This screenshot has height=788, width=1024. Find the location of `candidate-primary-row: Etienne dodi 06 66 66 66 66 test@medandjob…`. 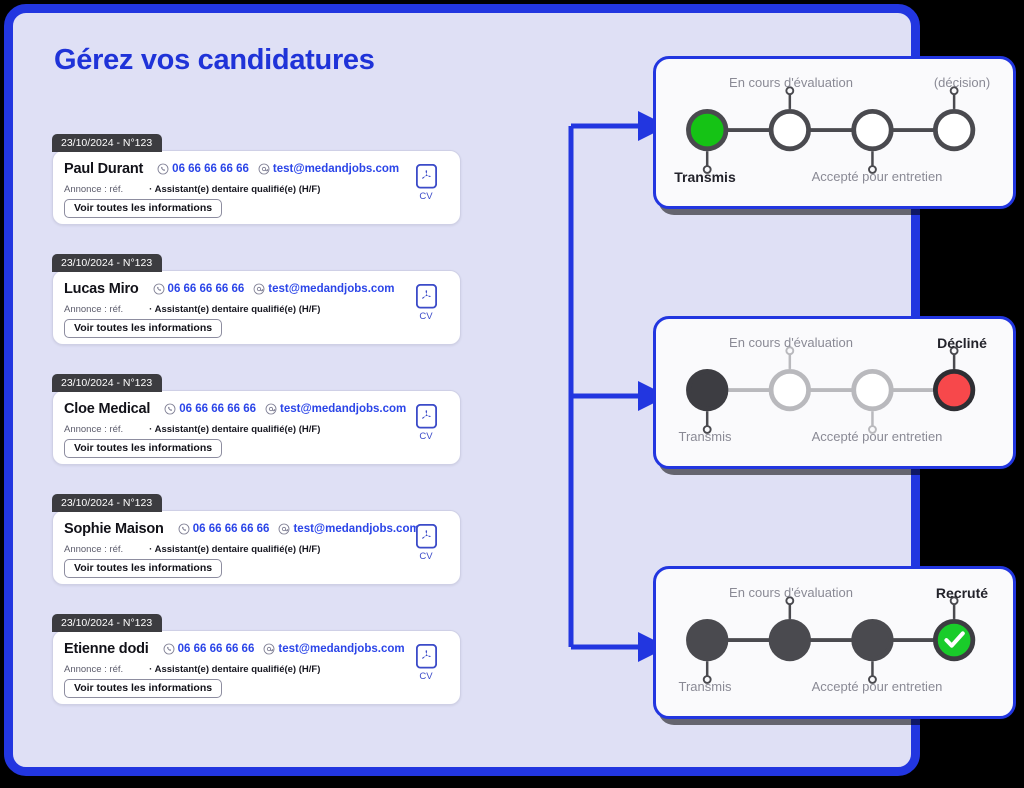

candidate-primary-row: Etienne dodi 06 66 66 66 66 test@medandjob… is located at coordinates (234, 649).